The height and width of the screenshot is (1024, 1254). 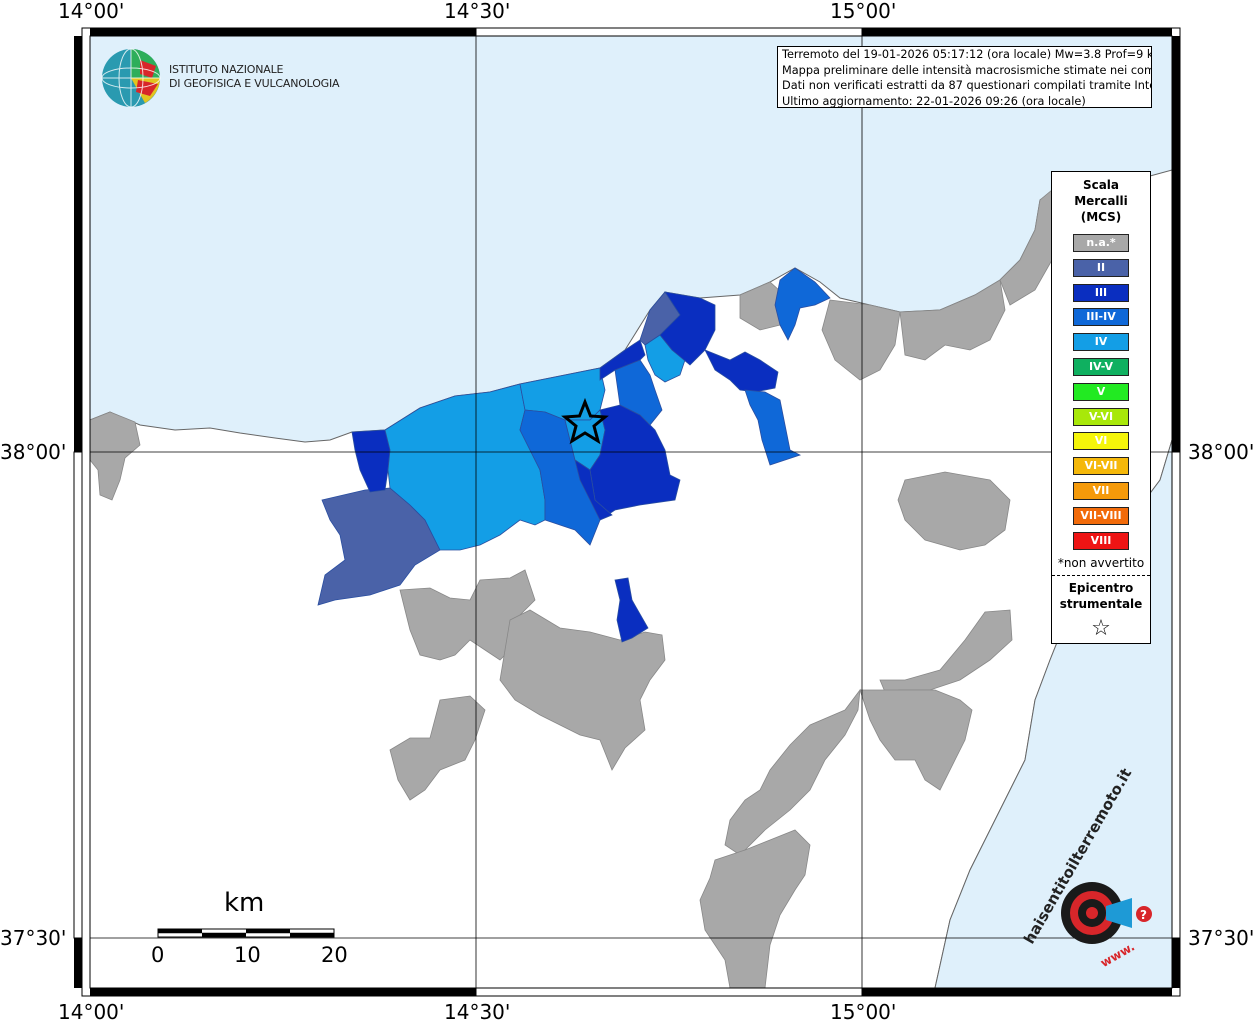 I want to click on lon-label-top-3: 15°00', so click(x=863, y=11).